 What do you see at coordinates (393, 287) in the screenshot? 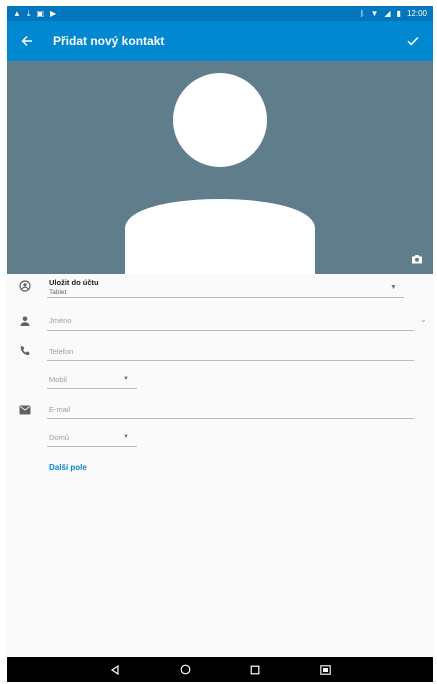
I see `account-dropdown-icon: ▼` at bounding box center [393, 287].